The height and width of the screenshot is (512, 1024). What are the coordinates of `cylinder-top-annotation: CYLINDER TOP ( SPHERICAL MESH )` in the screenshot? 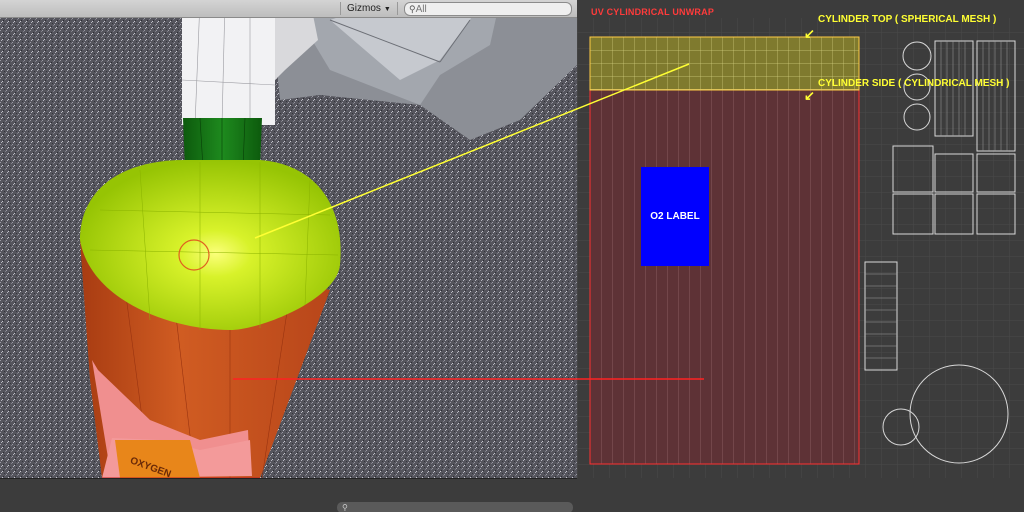 It's located at (907, 19).